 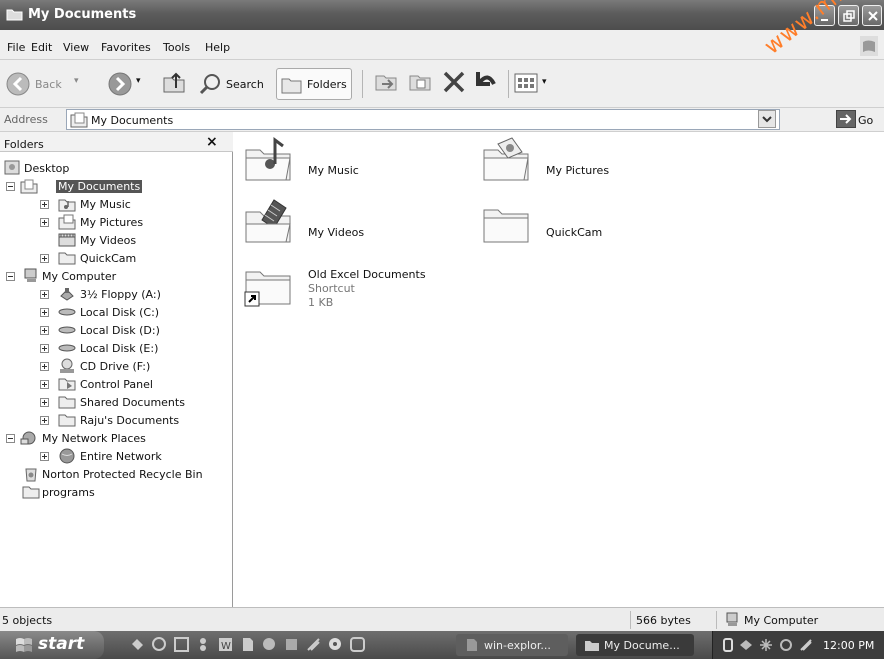 I want to click on file-item-old-excel-documents: Old Excel Documents Shortcut 1 KB, so click(x=354, y=292).